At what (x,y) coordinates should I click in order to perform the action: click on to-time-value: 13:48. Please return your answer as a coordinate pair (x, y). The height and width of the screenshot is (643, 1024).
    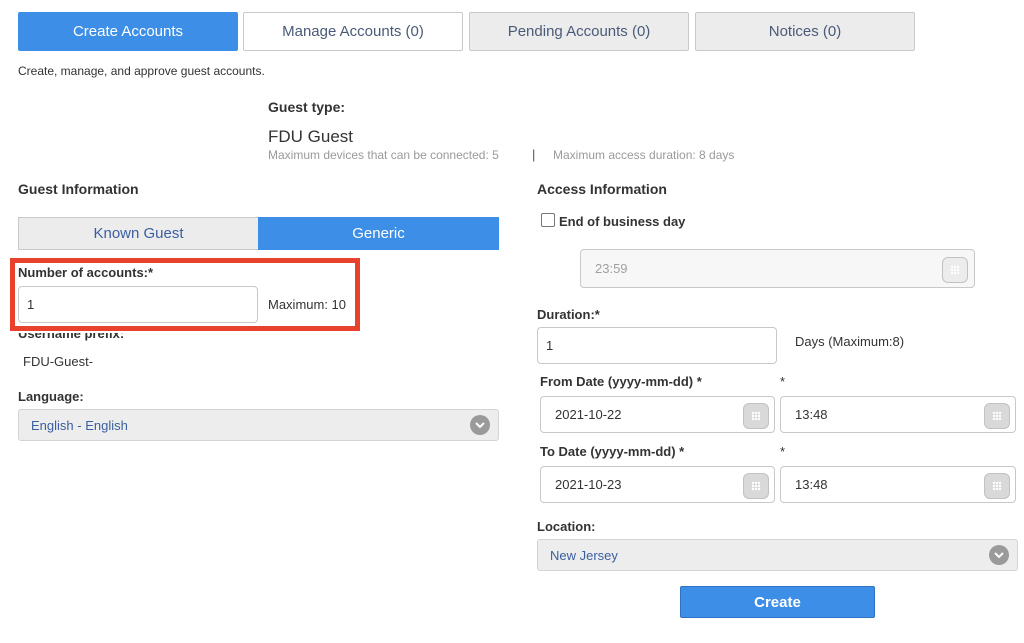
    Looking at the image, I should click on (811, 484).